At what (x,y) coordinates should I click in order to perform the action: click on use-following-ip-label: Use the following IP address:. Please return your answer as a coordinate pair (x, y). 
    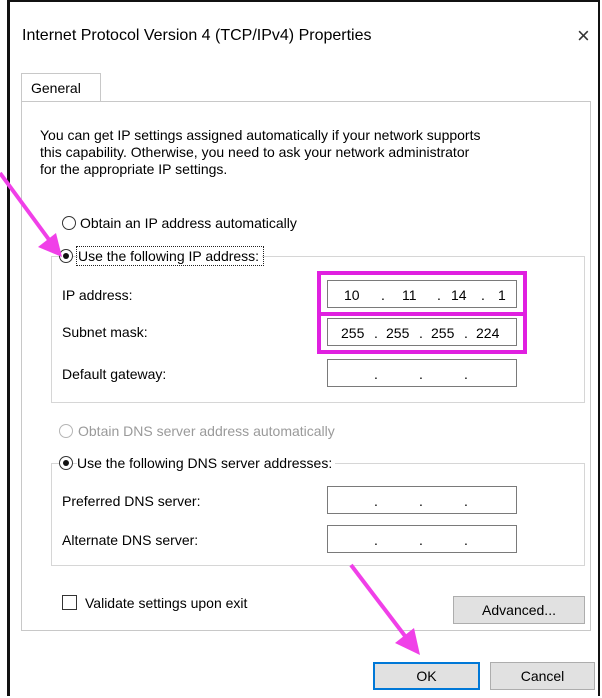
    Looking at the image, I should click on (170, 256).